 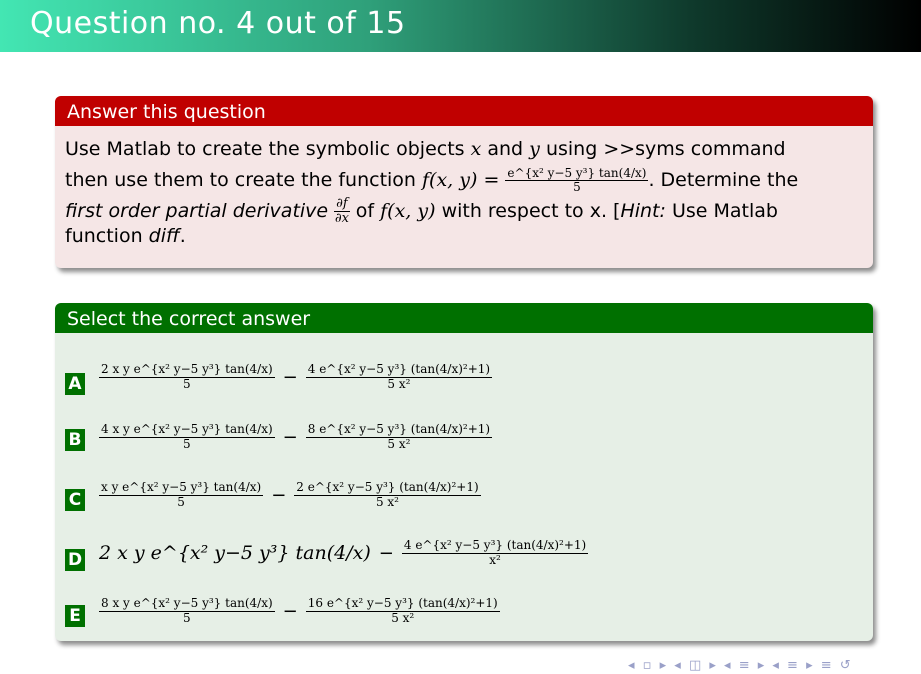 I want to click on option-b-label: B, so click(x=75, y=440).